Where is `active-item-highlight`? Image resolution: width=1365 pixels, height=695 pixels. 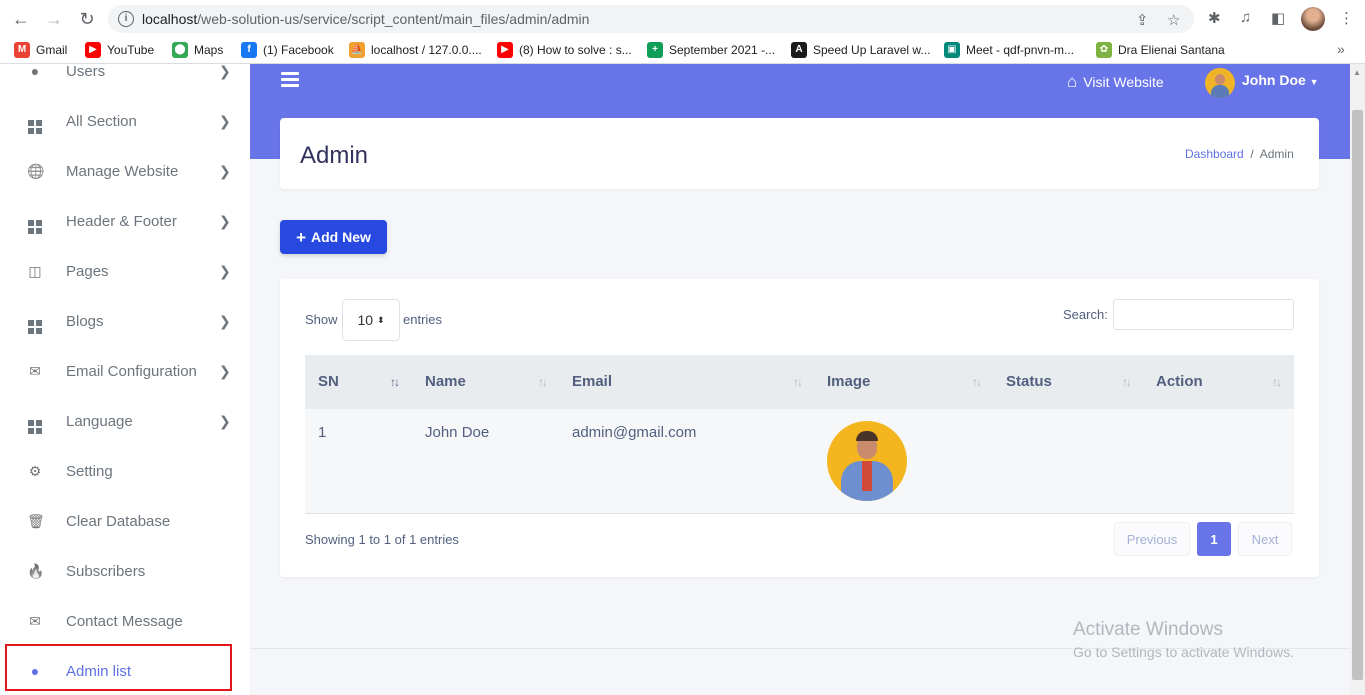 active-item-highlight is located at coordinates (118, 667).